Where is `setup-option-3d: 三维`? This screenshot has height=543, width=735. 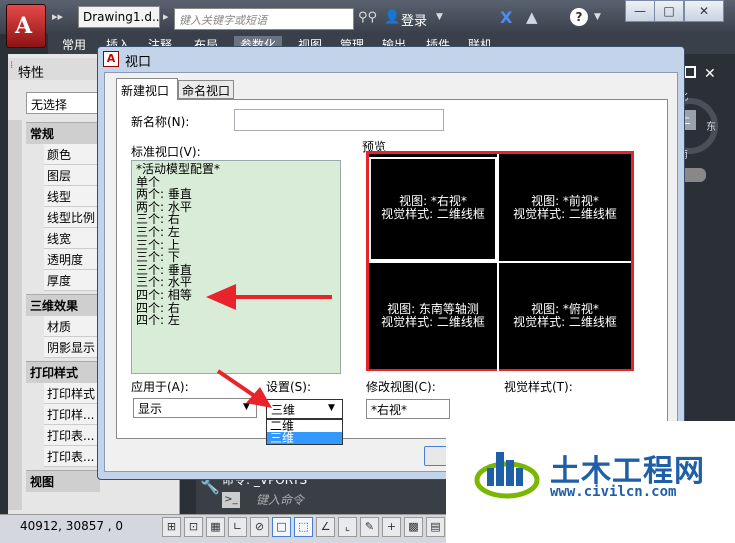
setup-option-3d: 三维 is located at coordinates (304, 438).